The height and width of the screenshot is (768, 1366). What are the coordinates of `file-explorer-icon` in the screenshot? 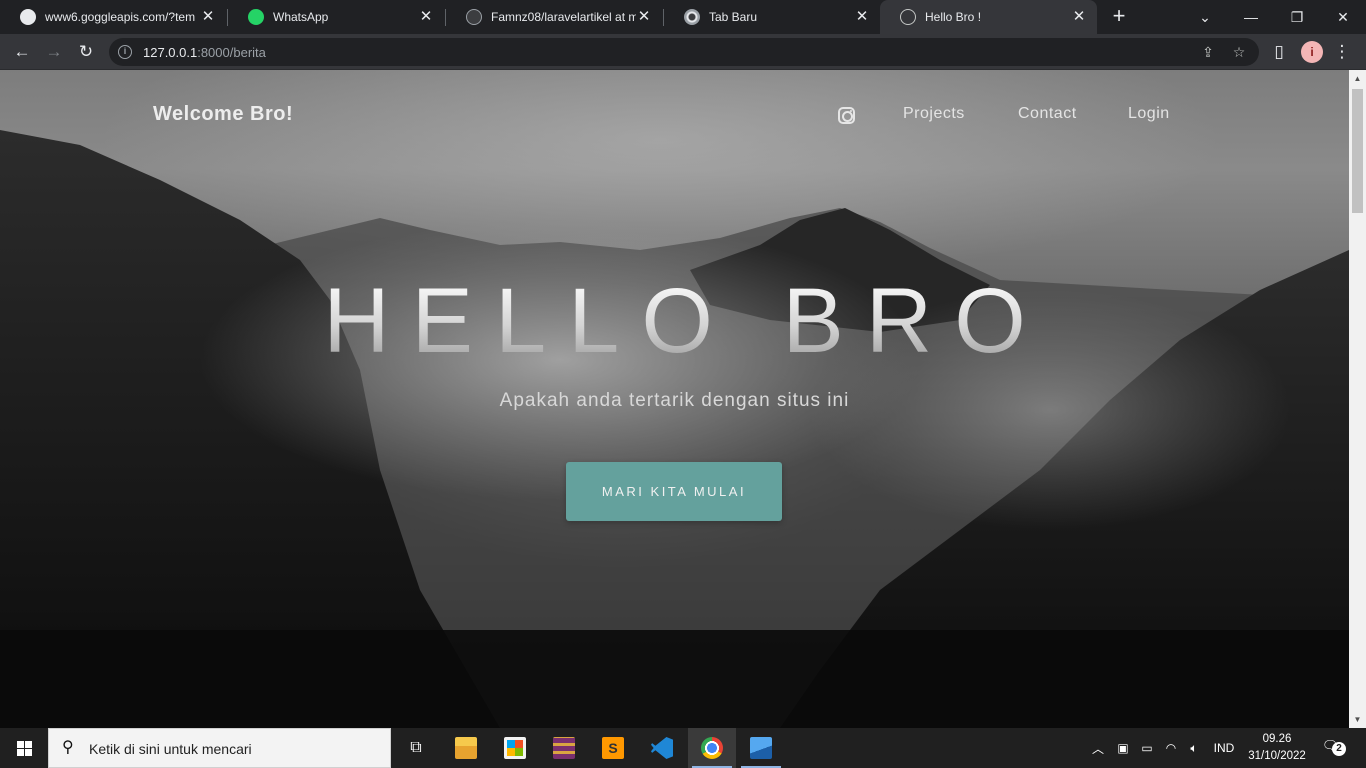 It's located at (466, 748).